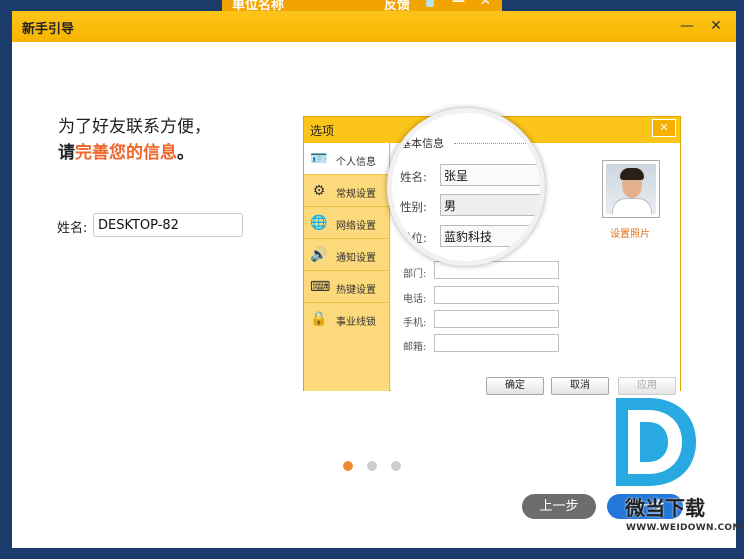 The width and height of the screenshot is (744, 559). I want to click on set-photo-link: 设置照片, so click(630, 234).